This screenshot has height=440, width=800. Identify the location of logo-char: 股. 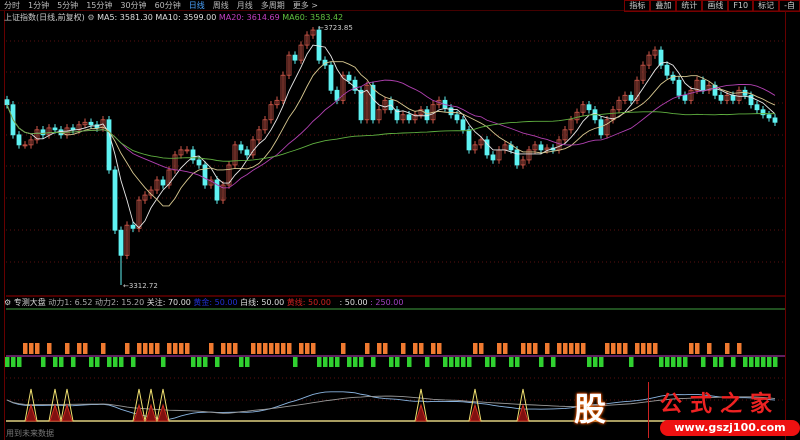
(590, 409).